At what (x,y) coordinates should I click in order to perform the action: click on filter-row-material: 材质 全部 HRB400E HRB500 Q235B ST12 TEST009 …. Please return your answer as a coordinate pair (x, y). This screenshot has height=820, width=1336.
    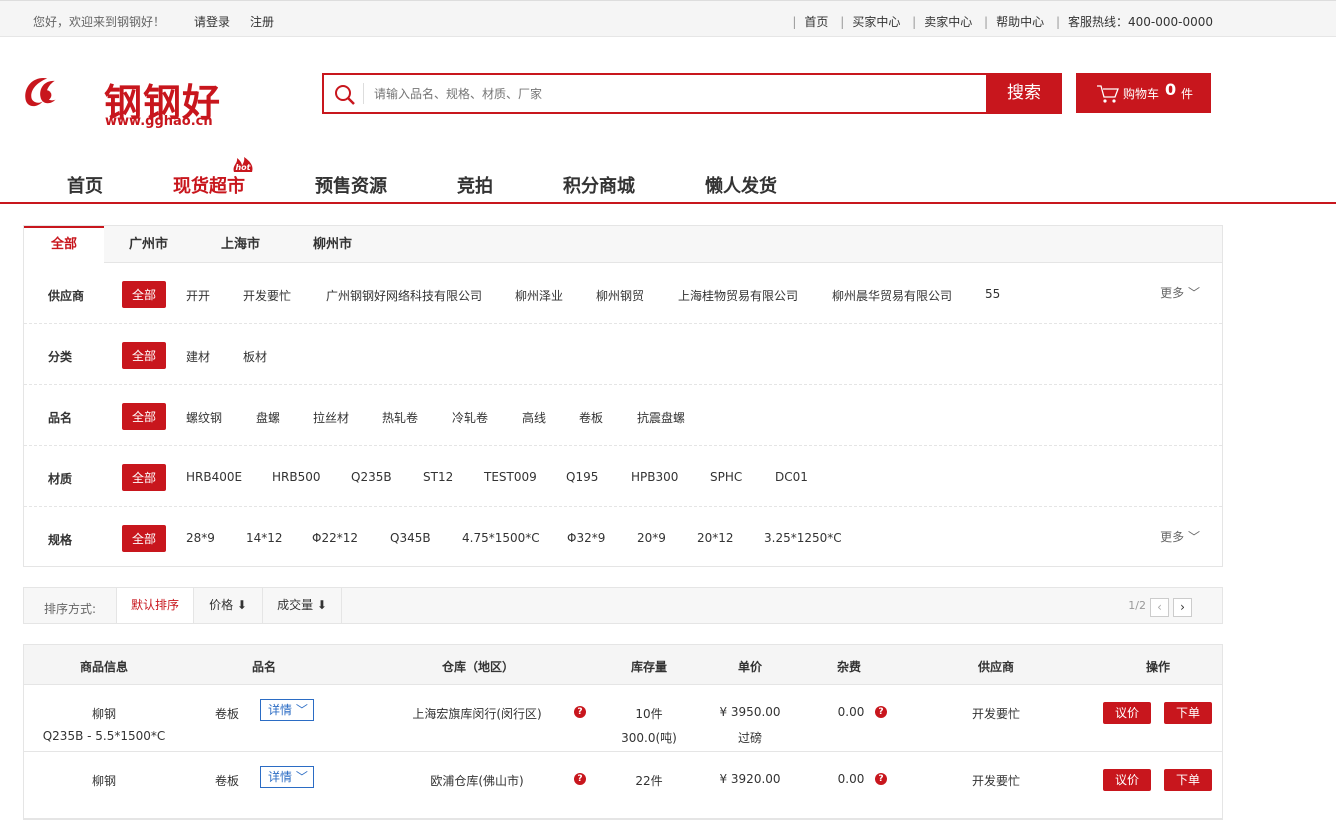
    Looking at the image, I should click on (623, 476).